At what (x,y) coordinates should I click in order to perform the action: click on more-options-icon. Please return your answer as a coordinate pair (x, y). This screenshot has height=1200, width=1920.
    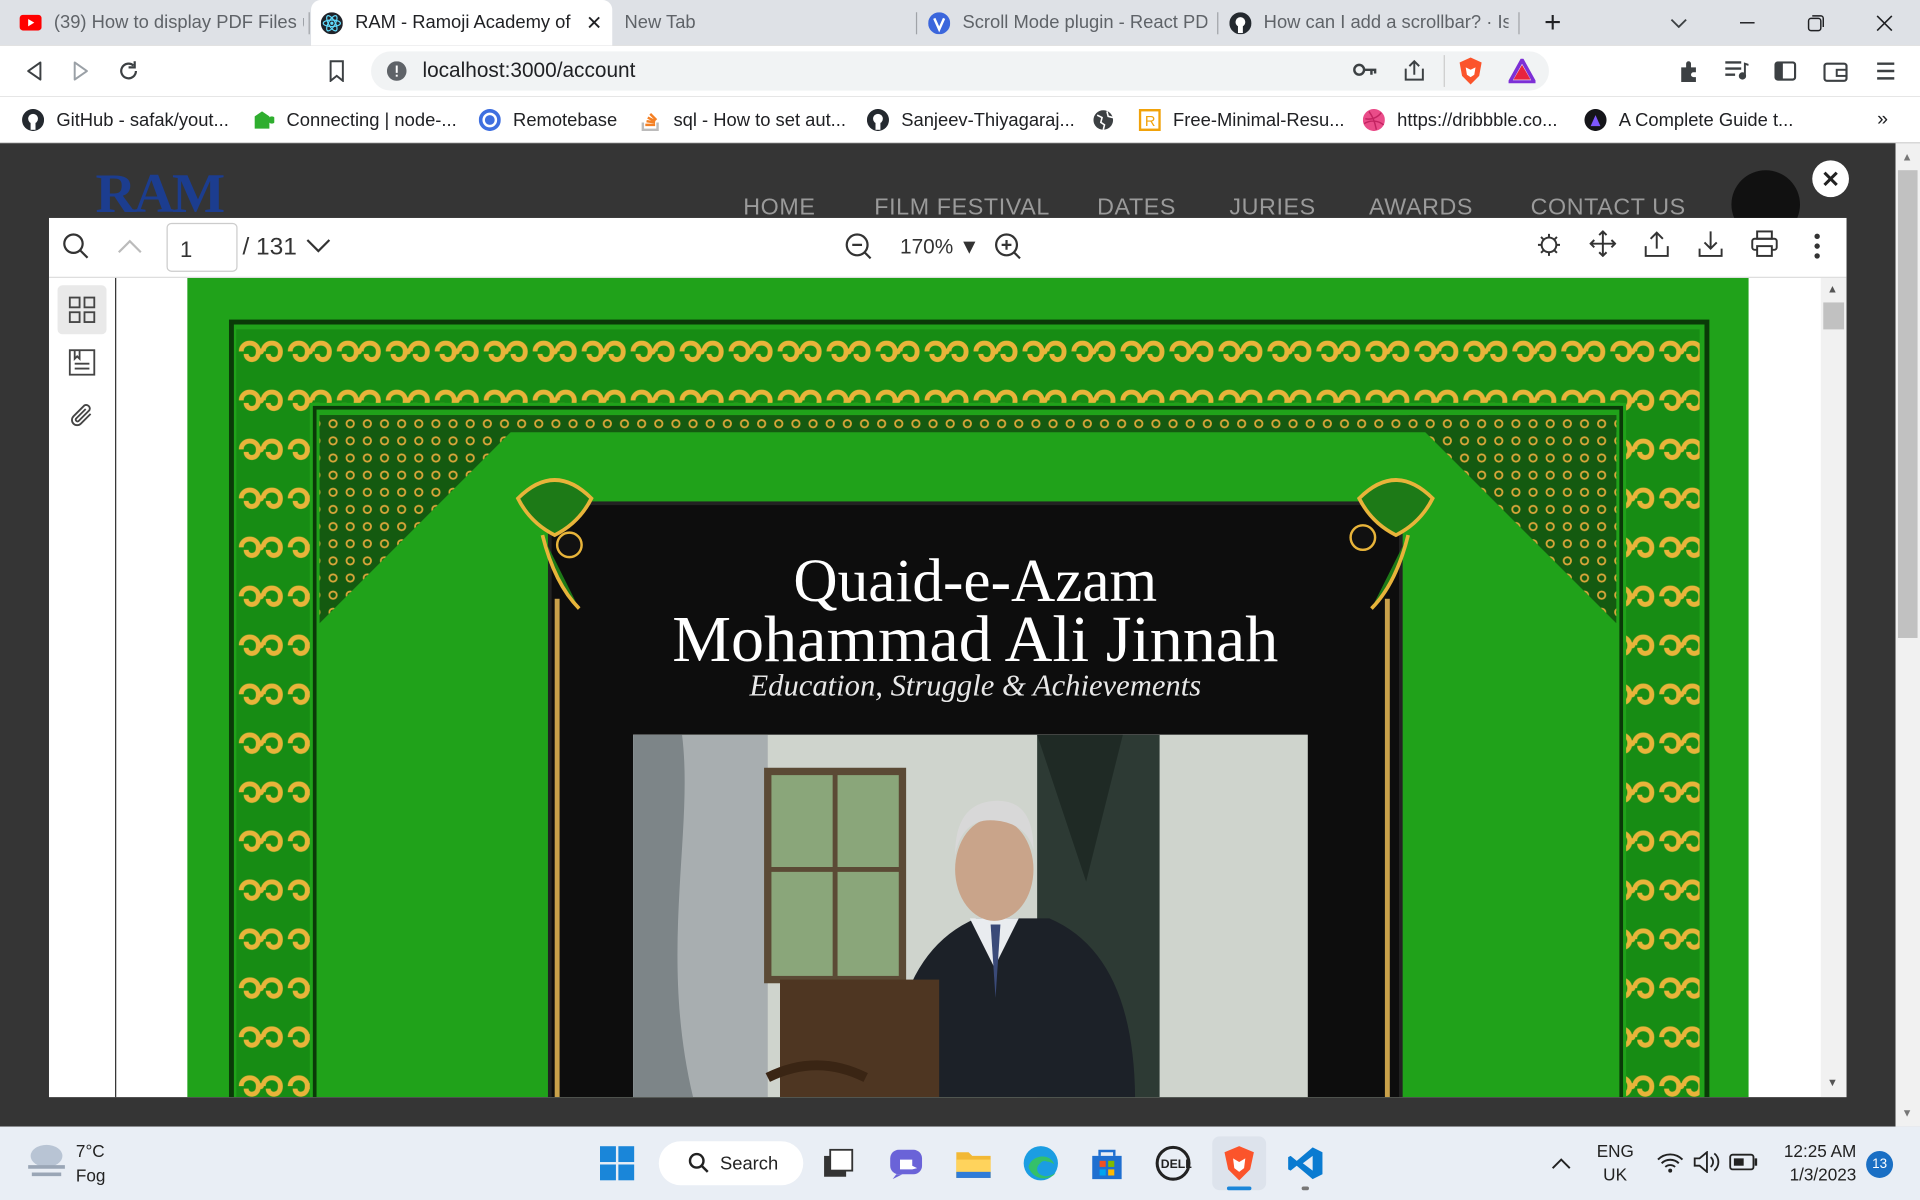
    Looking at the image, I should click on (1816, 249).